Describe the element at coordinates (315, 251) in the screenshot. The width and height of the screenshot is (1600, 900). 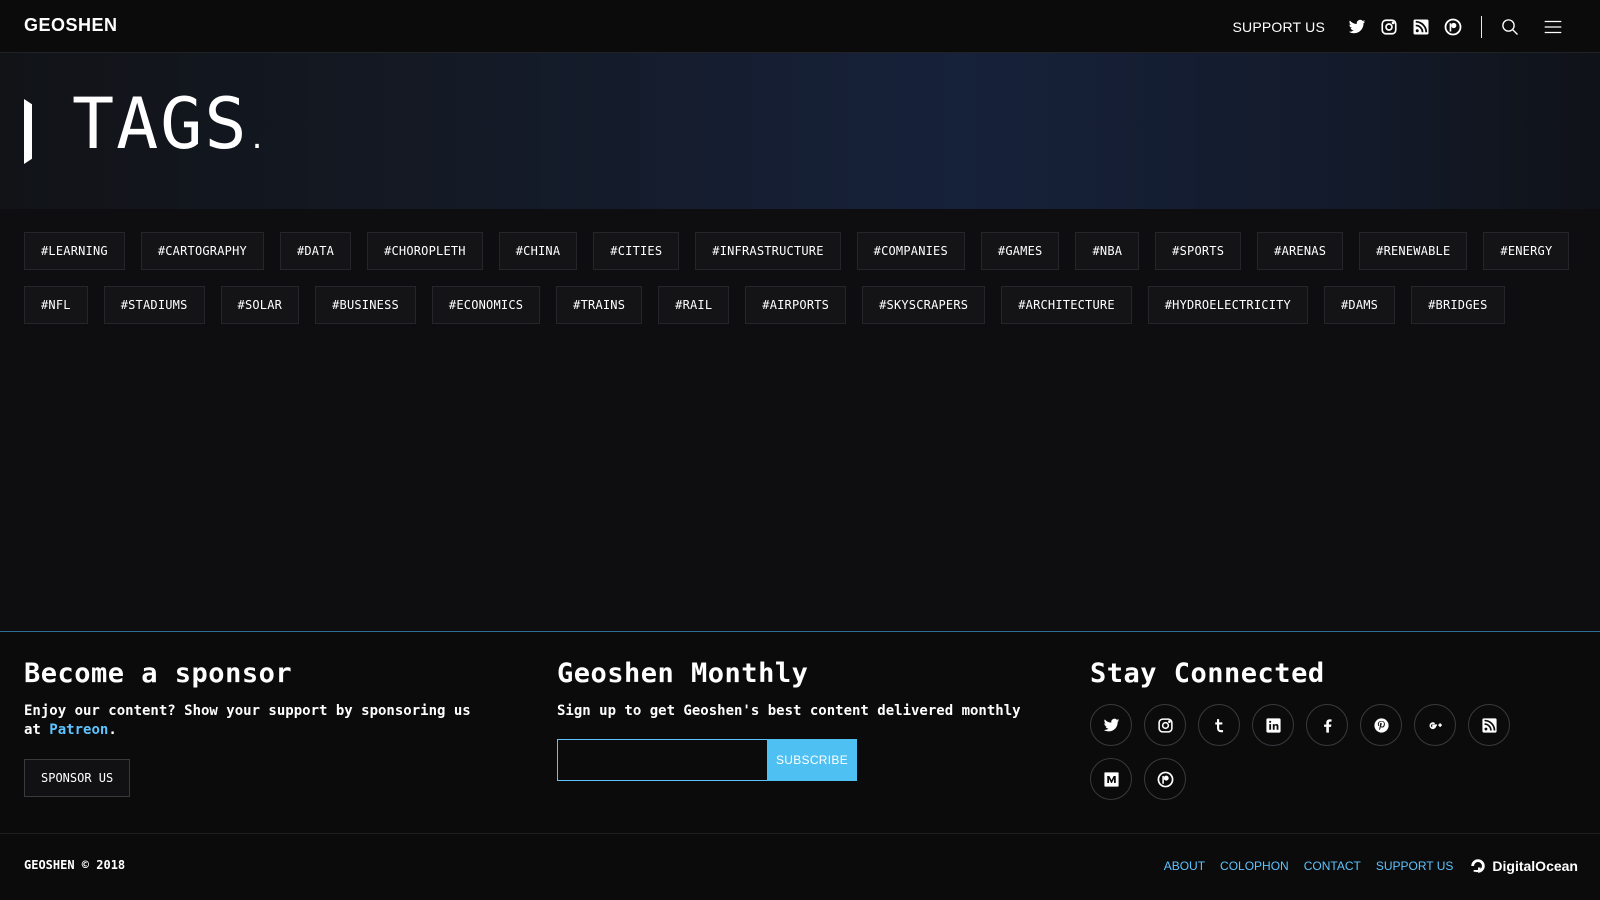
I see `tag-chip: #DATA` at that location.